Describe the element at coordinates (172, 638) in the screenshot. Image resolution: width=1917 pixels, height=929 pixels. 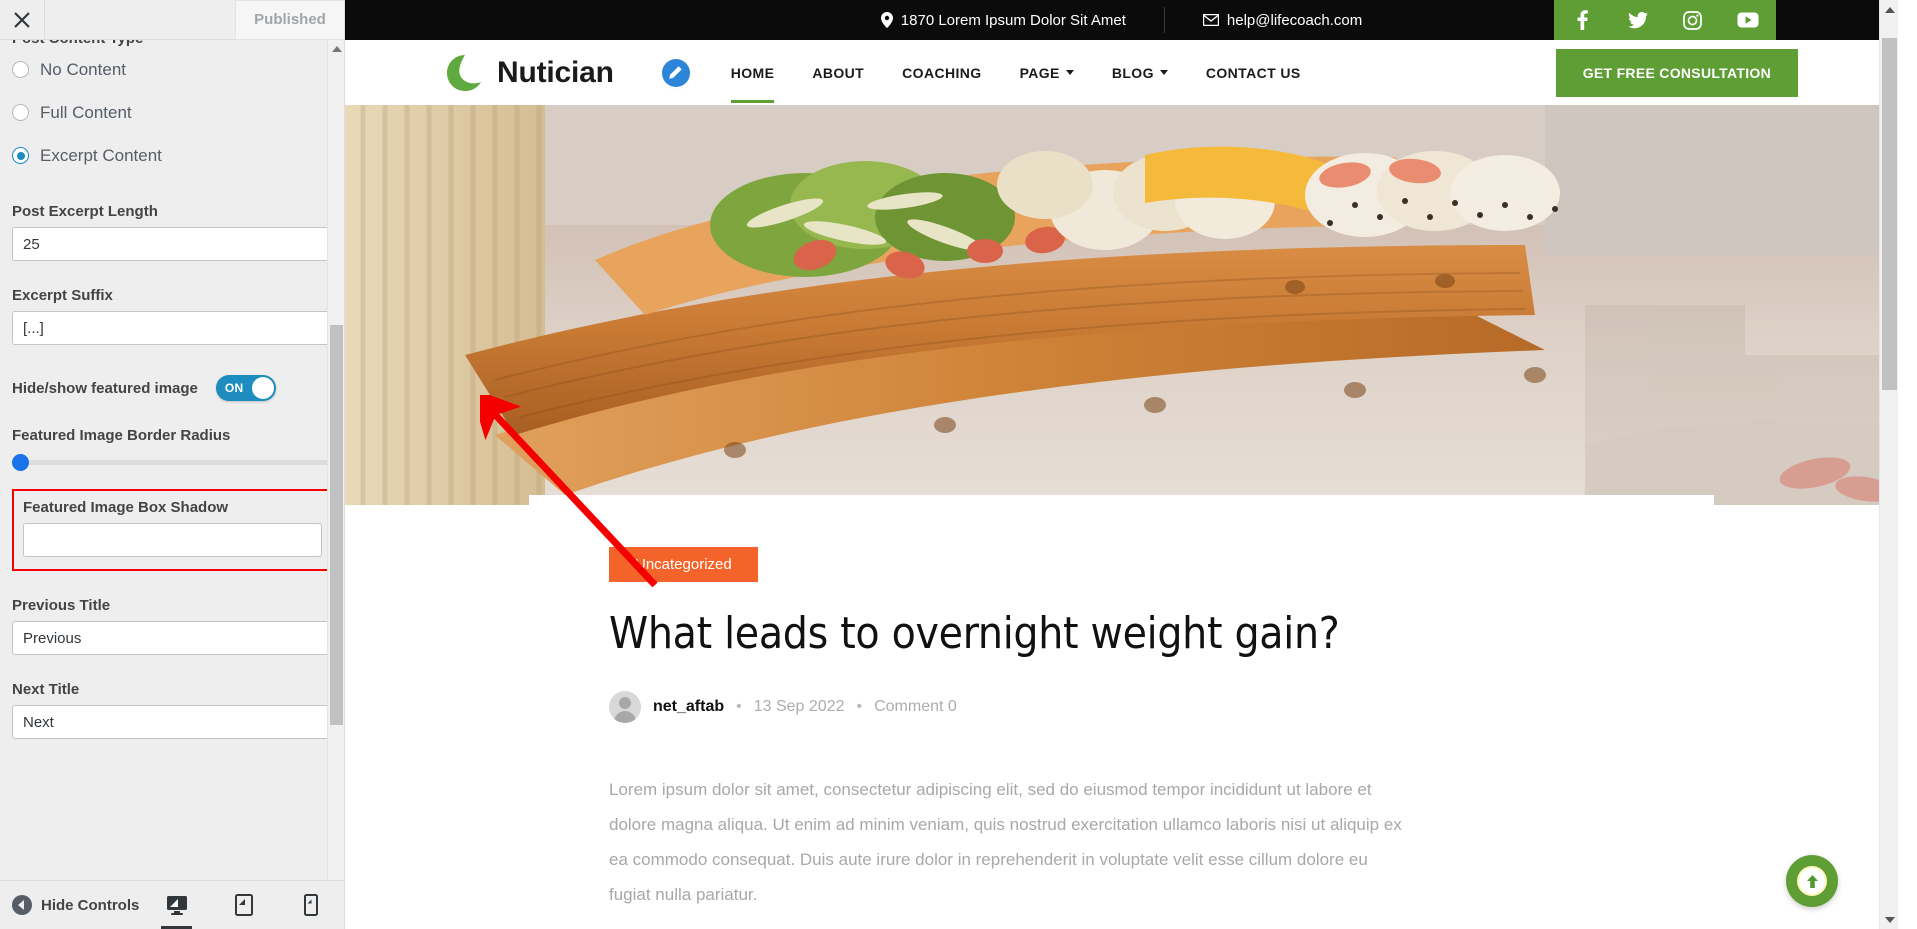
I see `input-previous-title` at that location.